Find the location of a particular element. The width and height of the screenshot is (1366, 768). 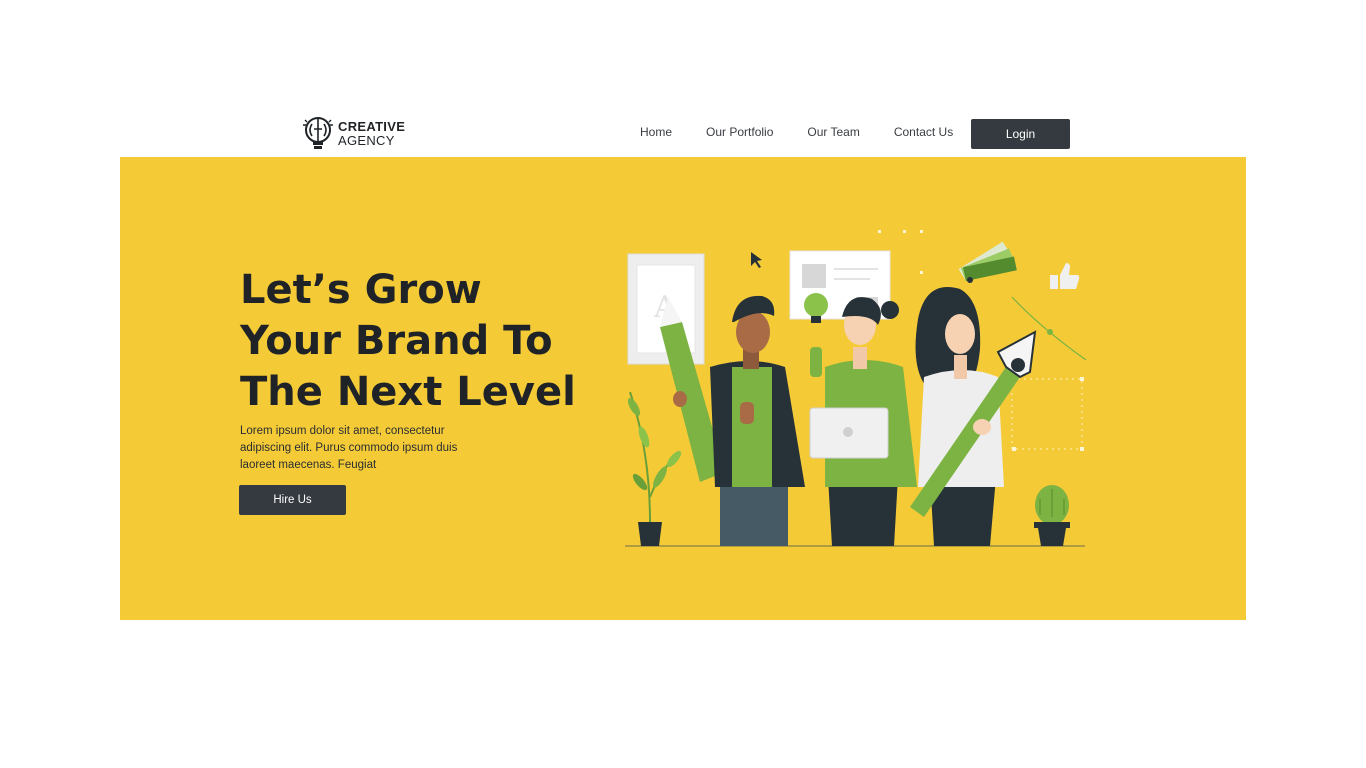

cursor-icon is located at coordinates (756, 260).